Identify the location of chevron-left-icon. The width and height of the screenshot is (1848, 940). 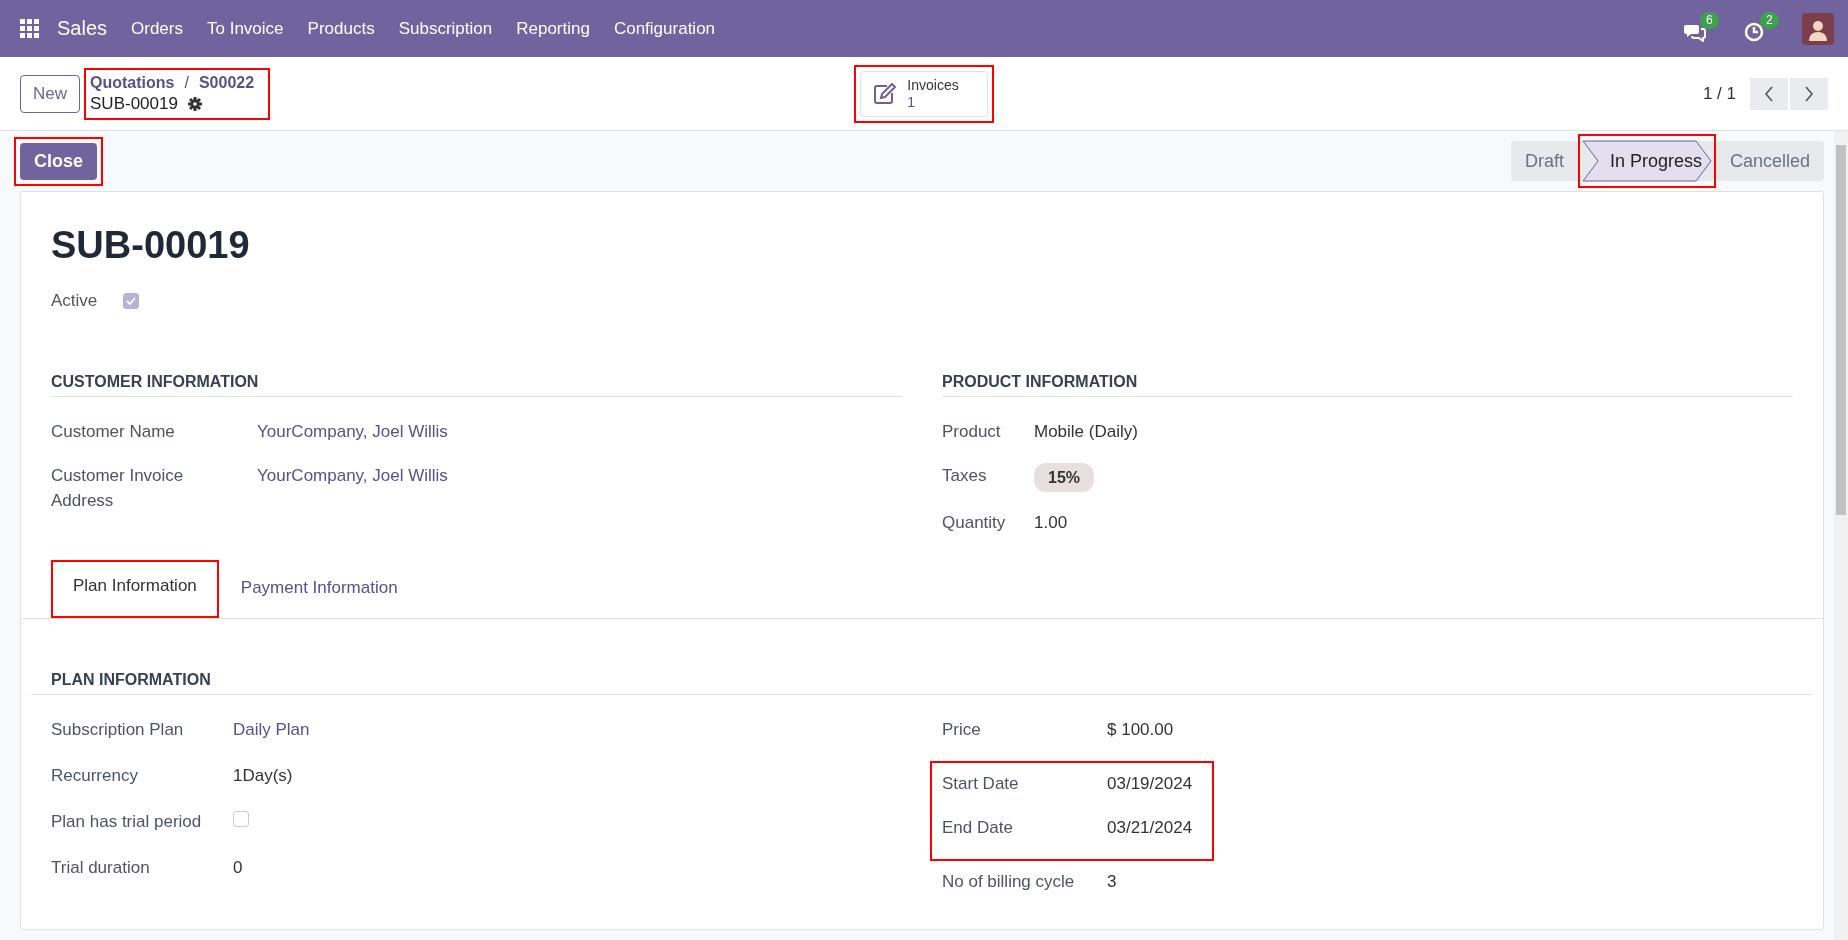
(1769, 93).